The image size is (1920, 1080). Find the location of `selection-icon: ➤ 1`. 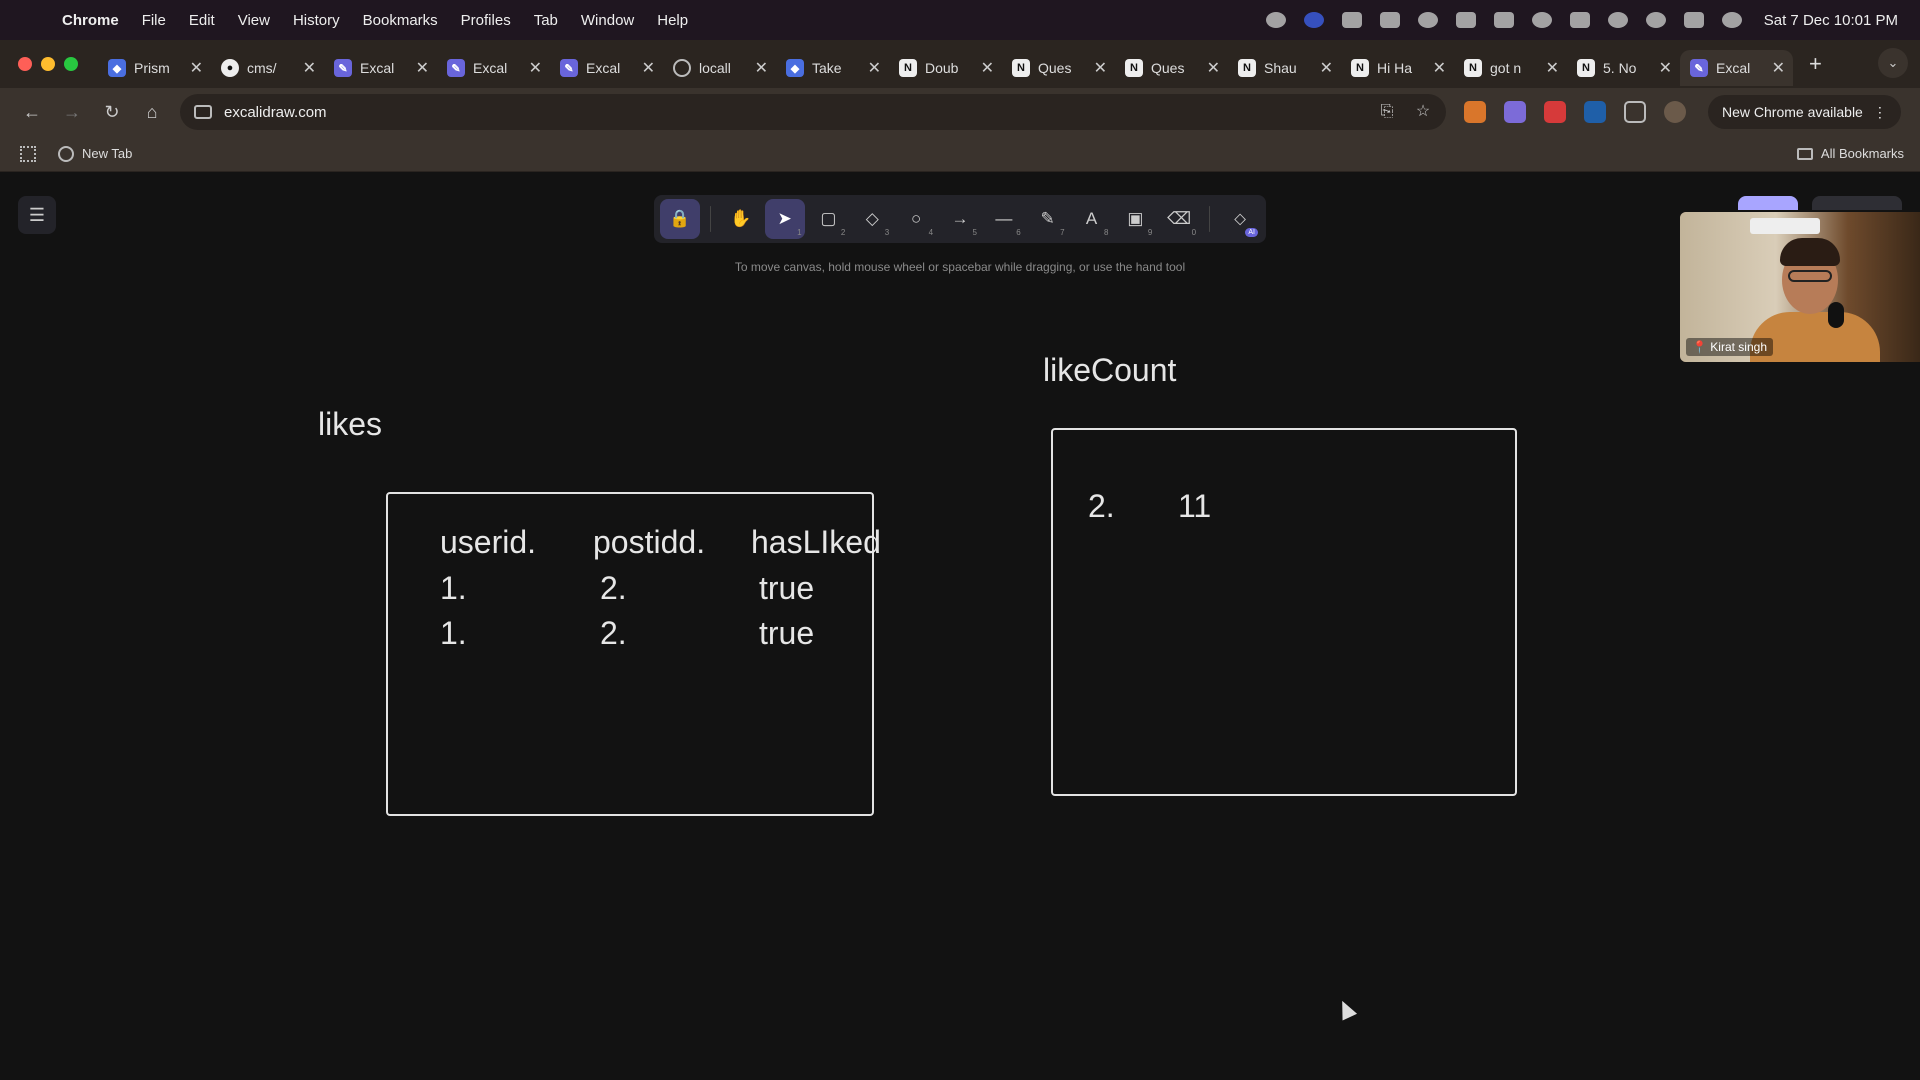

selection-icon: ➤ 1 is located at coordinates (784, 219).